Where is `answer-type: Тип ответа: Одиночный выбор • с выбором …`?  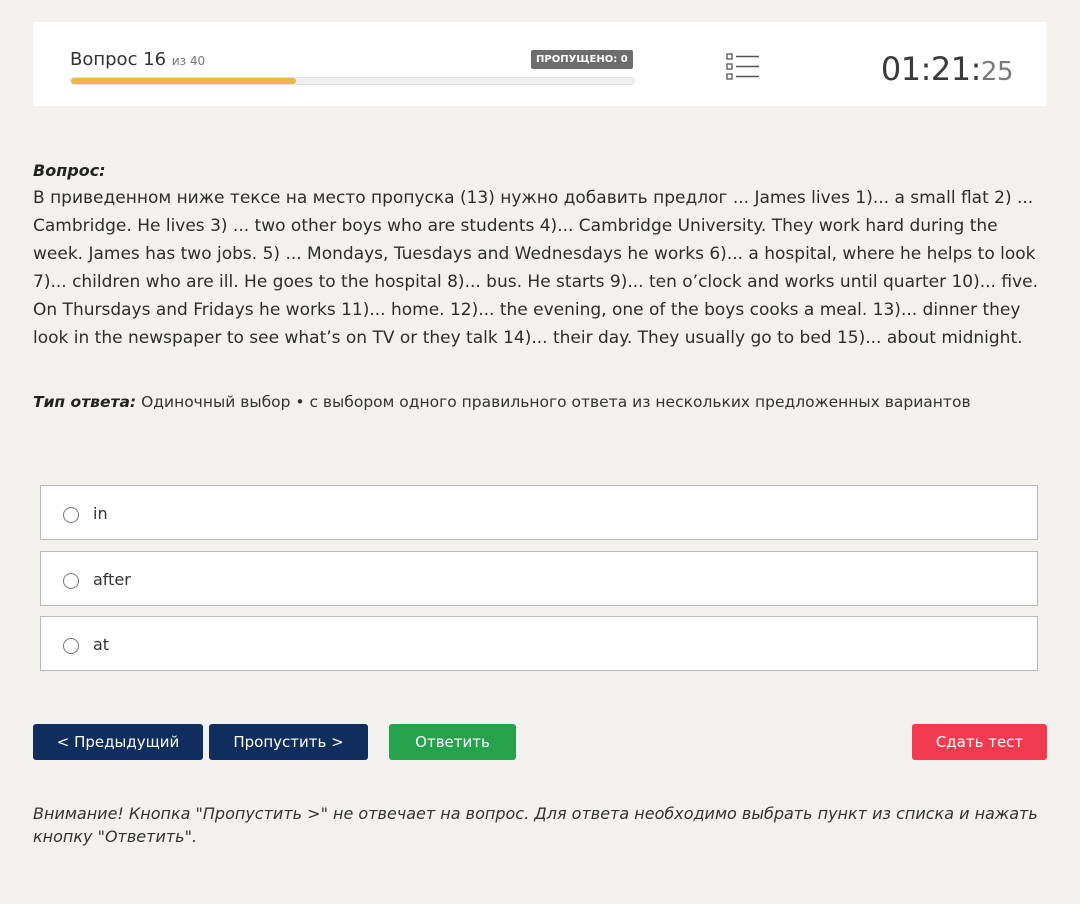 answer-type: Тип ответа: Одиночный выбор • с выбором … is located at coordinates (502, 402).